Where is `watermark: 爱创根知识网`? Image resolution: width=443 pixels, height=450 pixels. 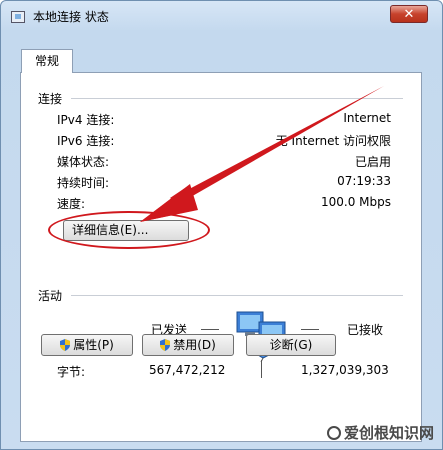 watermark: 爱创根知识网 is located at coordinates (380, 432).